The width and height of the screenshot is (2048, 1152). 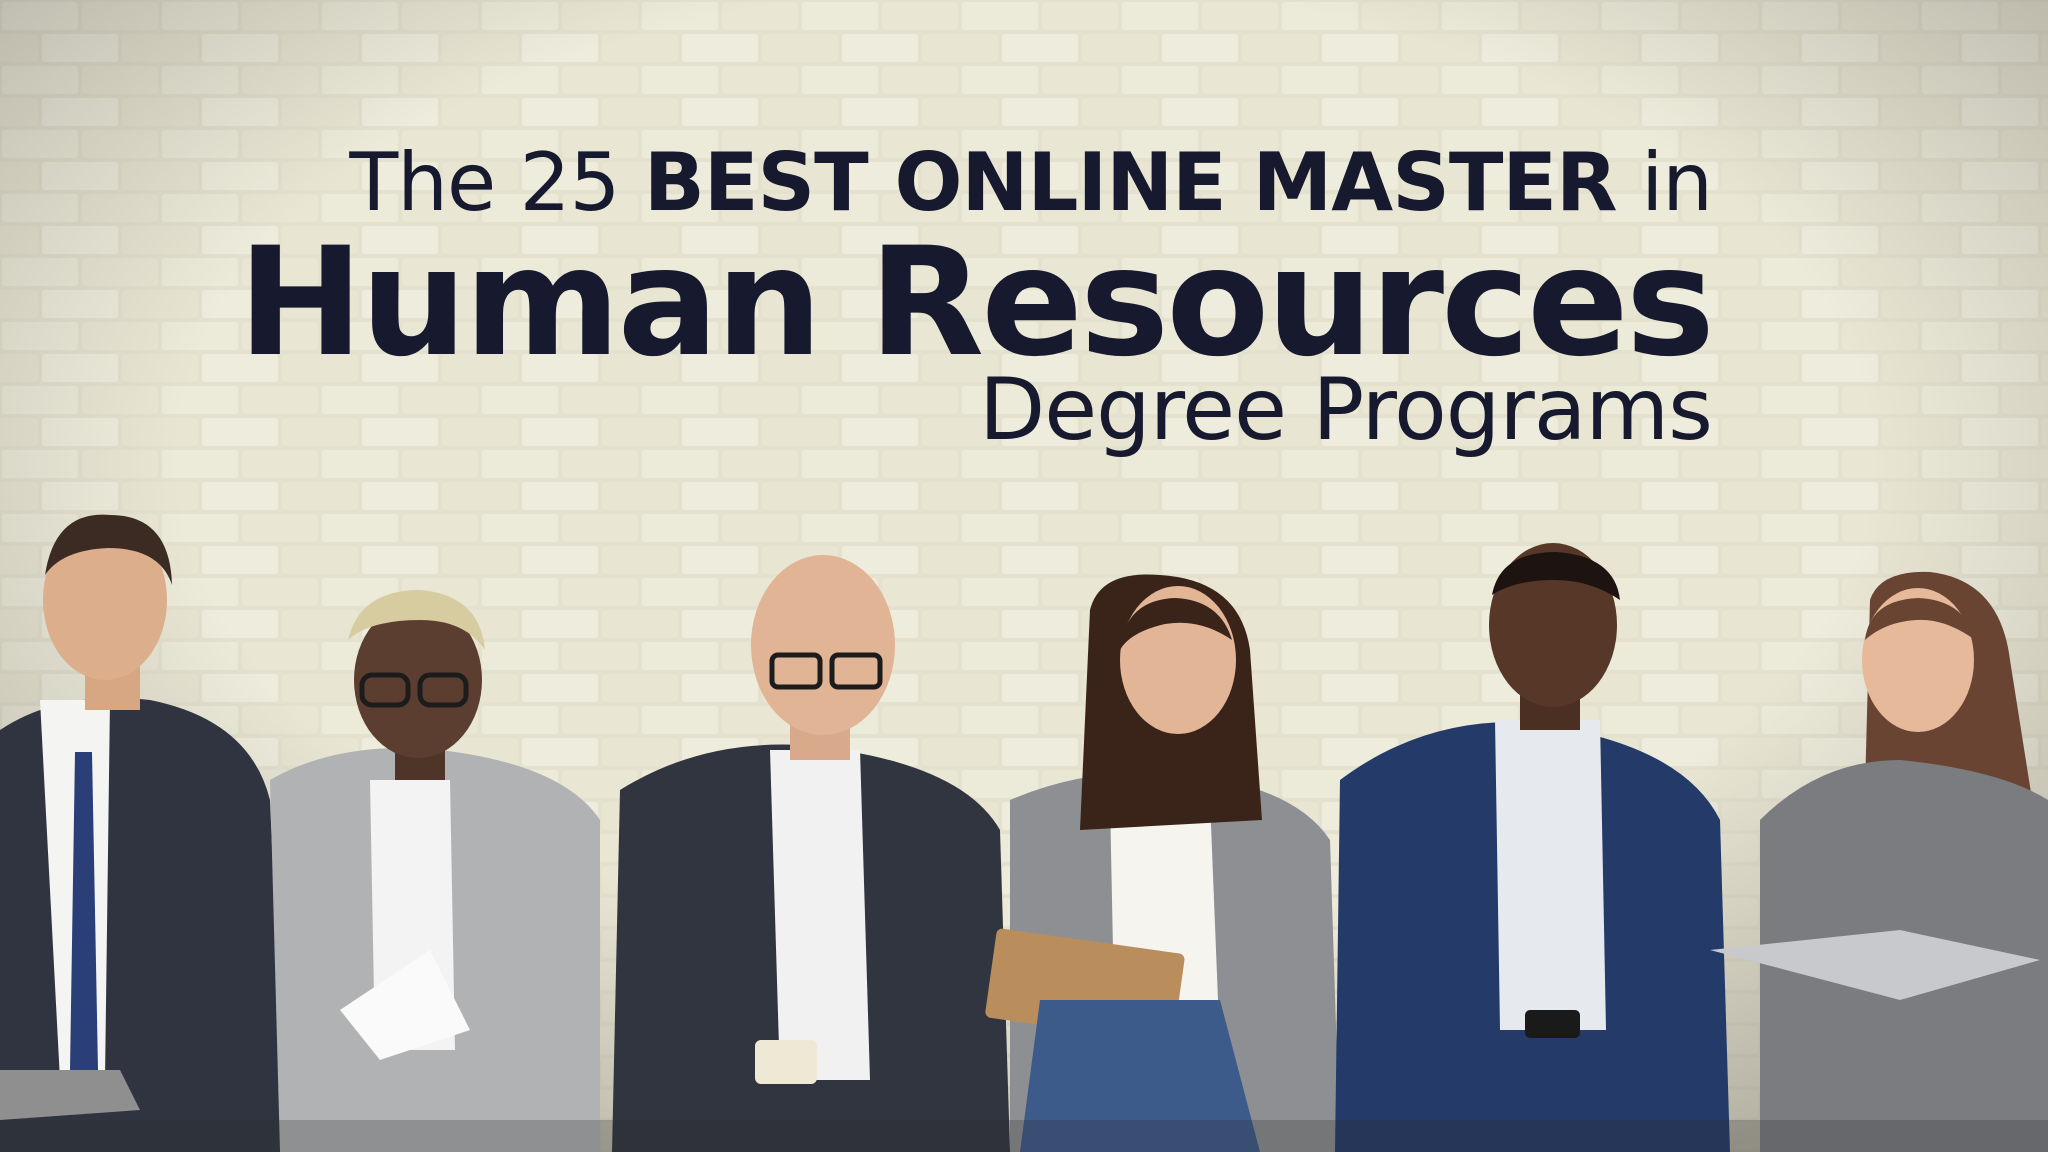 I want to click on headline-line-2: Human Resources, so click(x=976, y=303).